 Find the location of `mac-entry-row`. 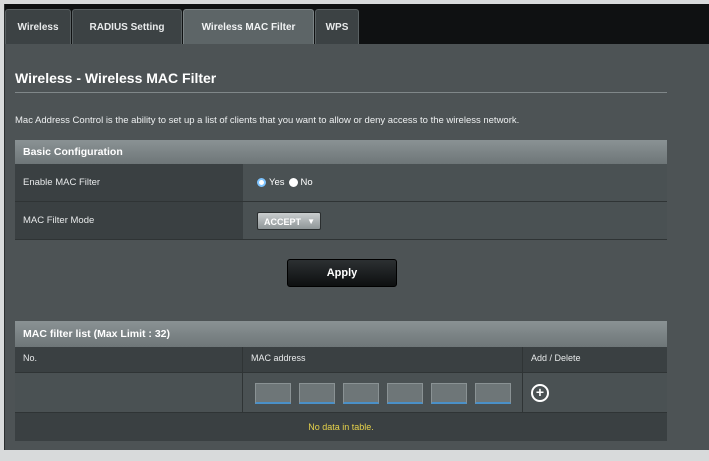

mac-entry-row is located at coordinates (341, 393).